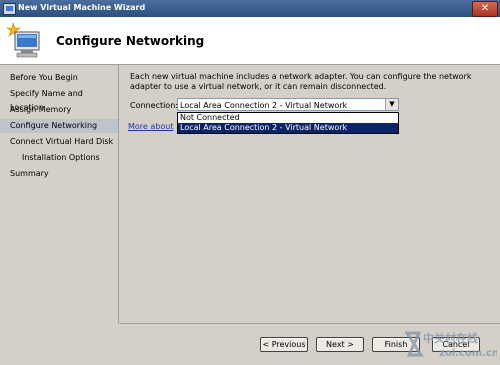  What do you see at coordinates (59, 142) in the screenshot?
I see `step-connect-disk: Connect Virtual Hard Disk` at bounding box center [59, 142].